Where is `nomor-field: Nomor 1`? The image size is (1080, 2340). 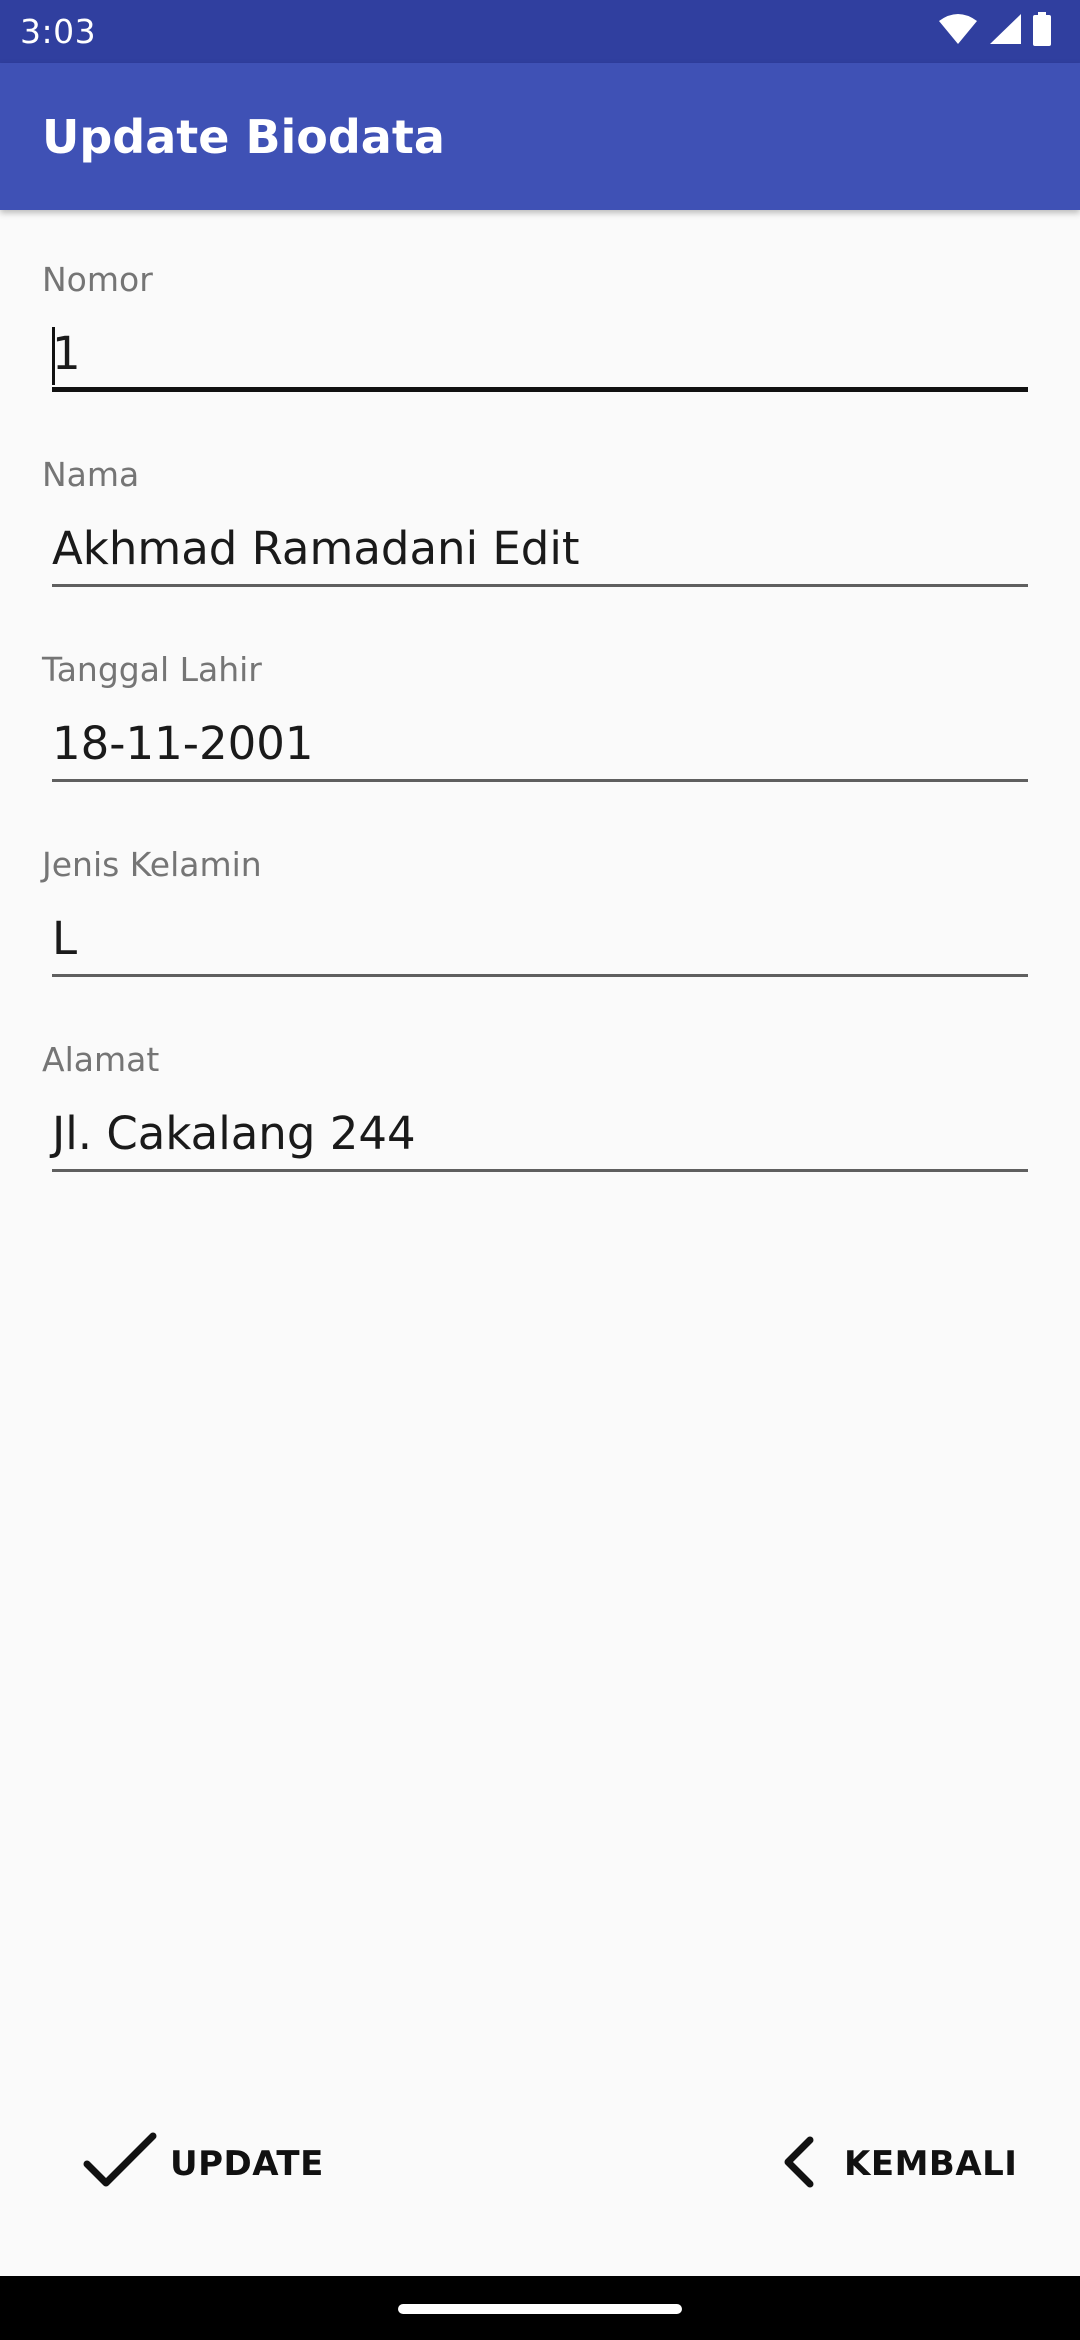
nomor-field: Nomor 1 is located at coordinates (540, 343).